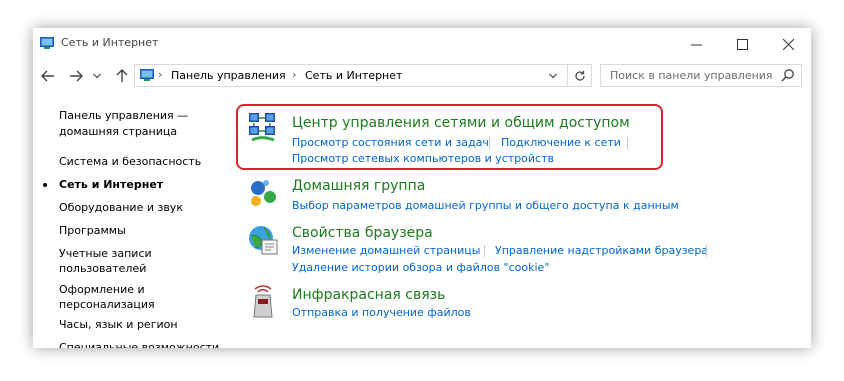 The height and width of the screenshot is (381, 844). I want to click on sidebar-item-accessibility: Специальные возможности, so click(139, 344).